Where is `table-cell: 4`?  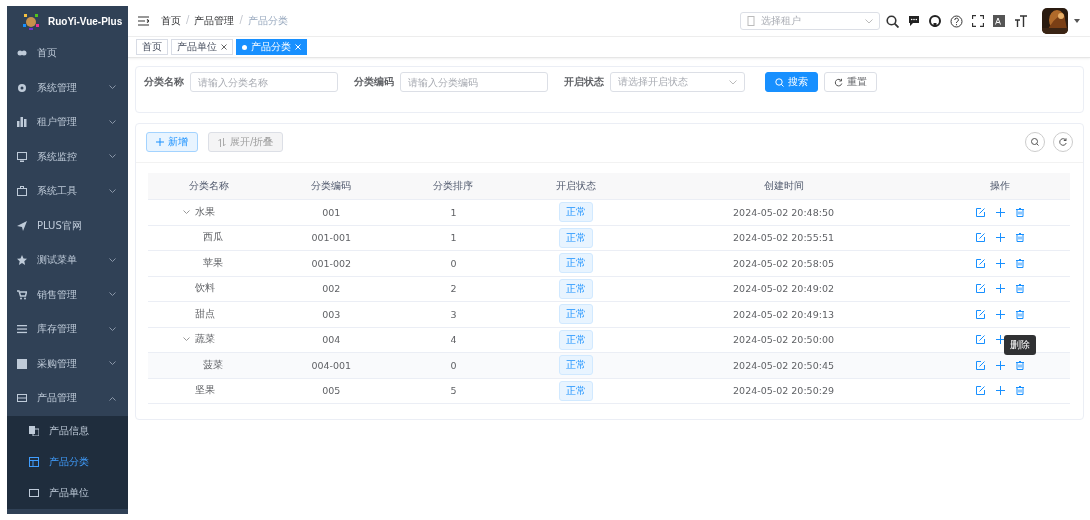 table-cell: 4 is located at coordinates (453, 340).